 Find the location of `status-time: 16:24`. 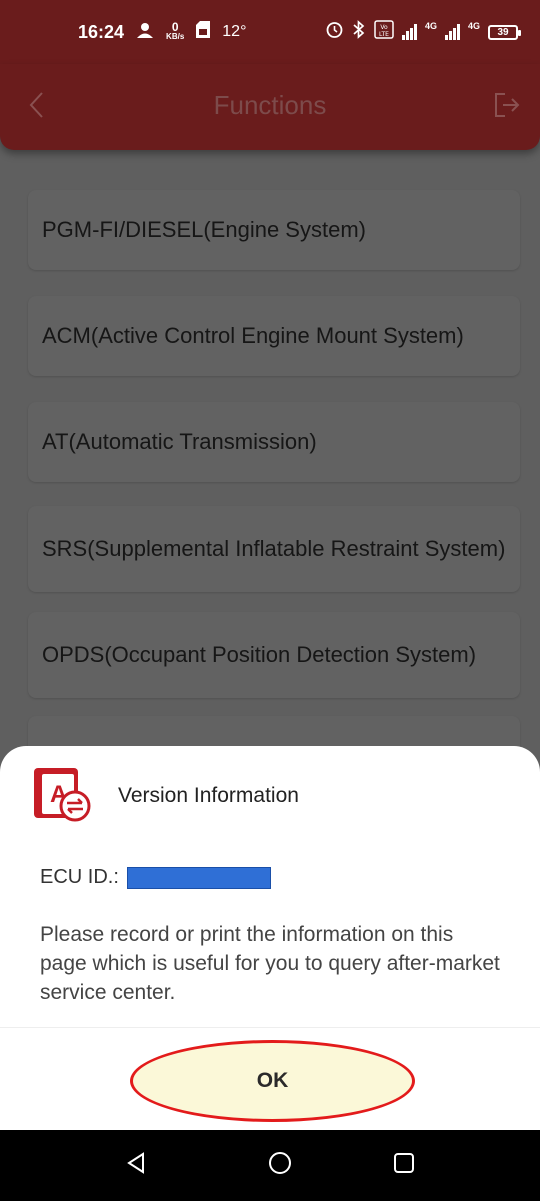

status-time: 16:24 is located at coordinates (101, 31).